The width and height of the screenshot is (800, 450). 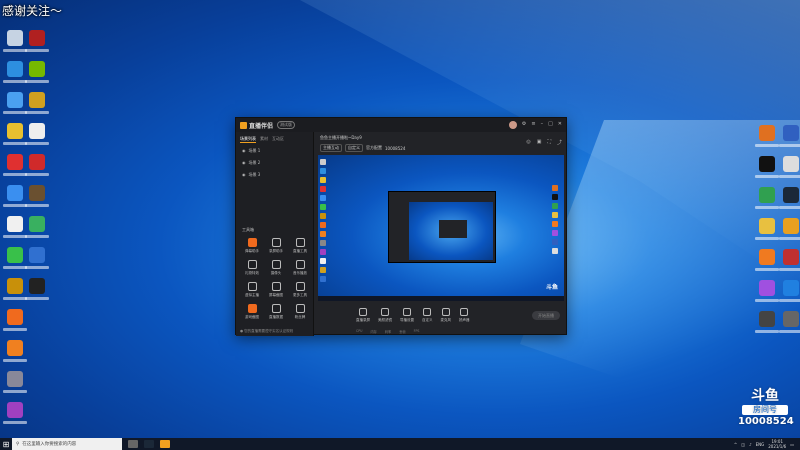 I want to click on room-number: 10008524, so click(x=766, y=421).